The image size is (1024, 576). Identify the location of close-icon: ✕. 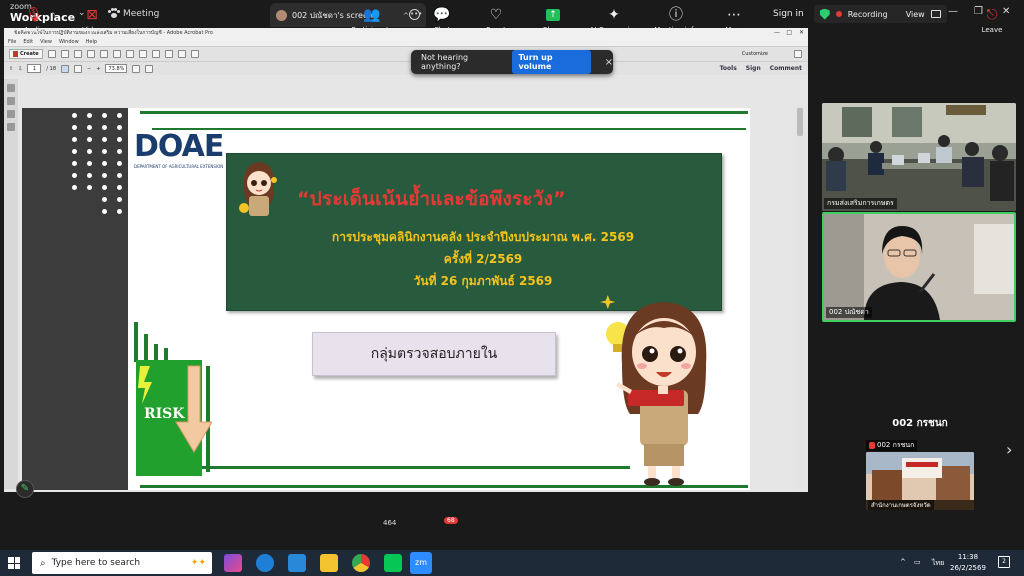
(801, 33).